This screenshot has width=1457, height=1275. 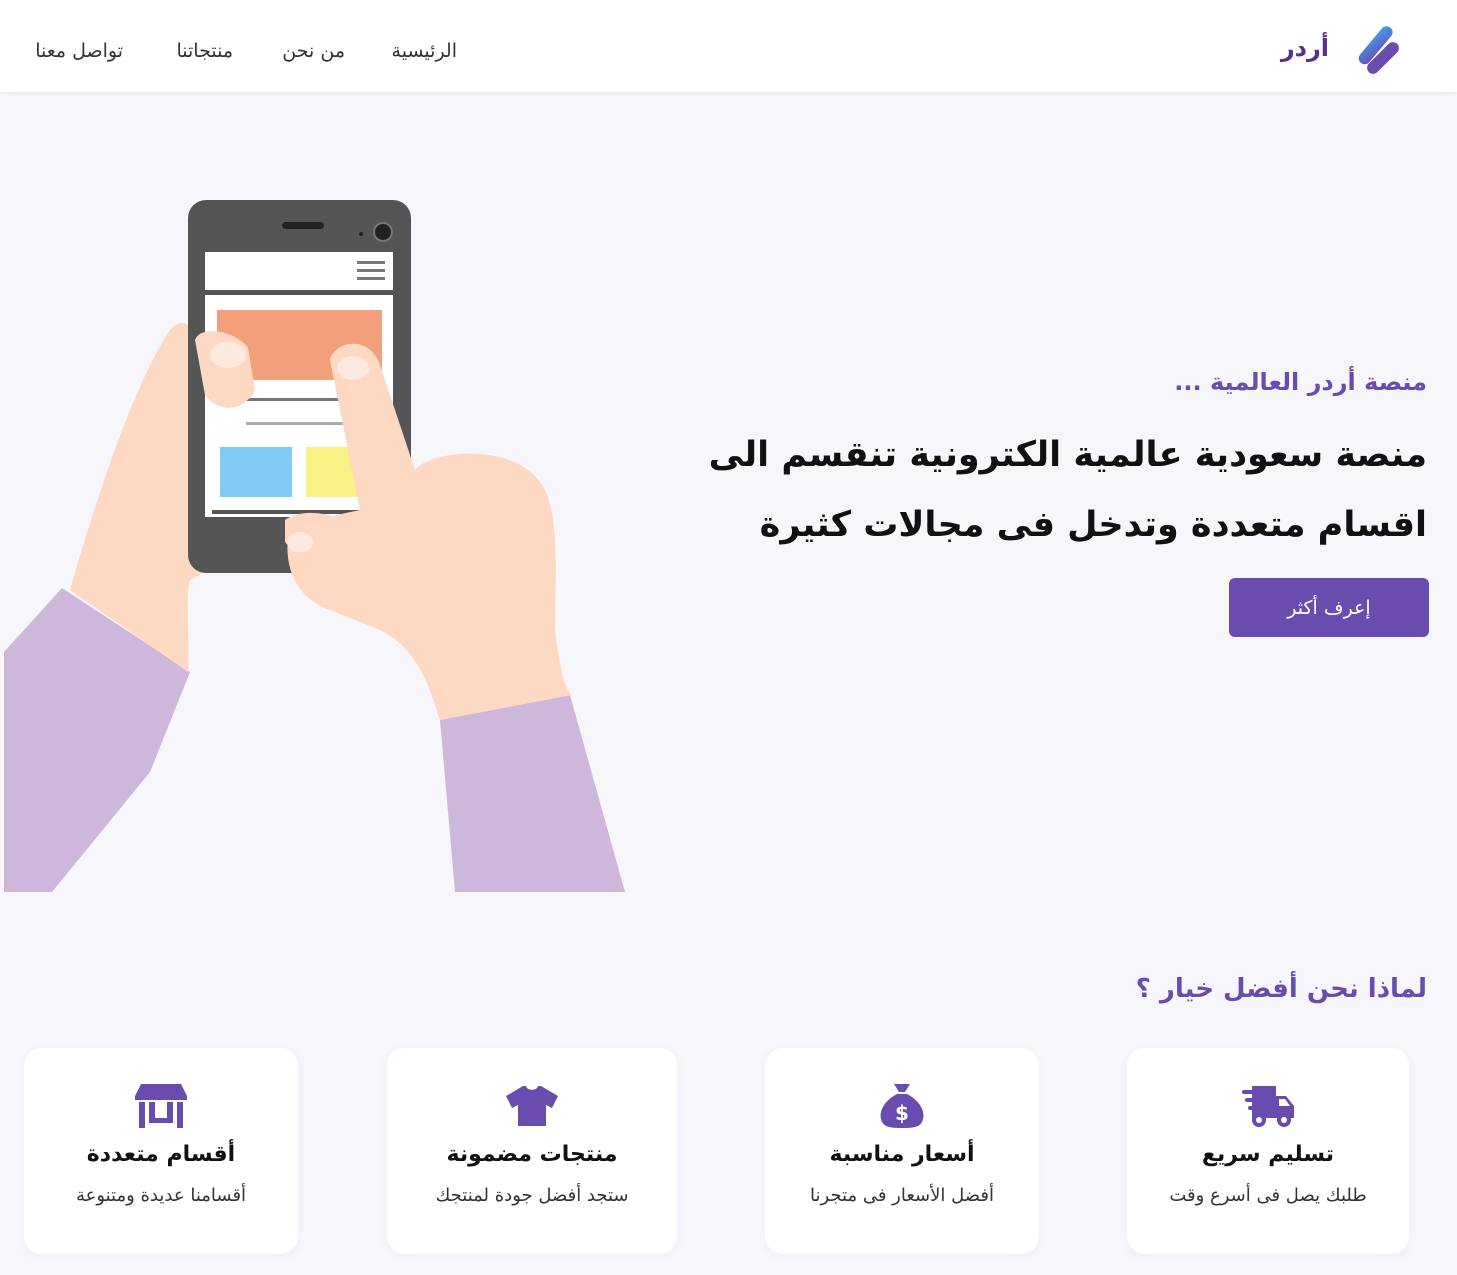 What do you see at coordinates (1281, 989) in the screenshot?
I see `why-section-title: لماذا نحن أفضل خيار ؟` at bounding box center [1281, 989].